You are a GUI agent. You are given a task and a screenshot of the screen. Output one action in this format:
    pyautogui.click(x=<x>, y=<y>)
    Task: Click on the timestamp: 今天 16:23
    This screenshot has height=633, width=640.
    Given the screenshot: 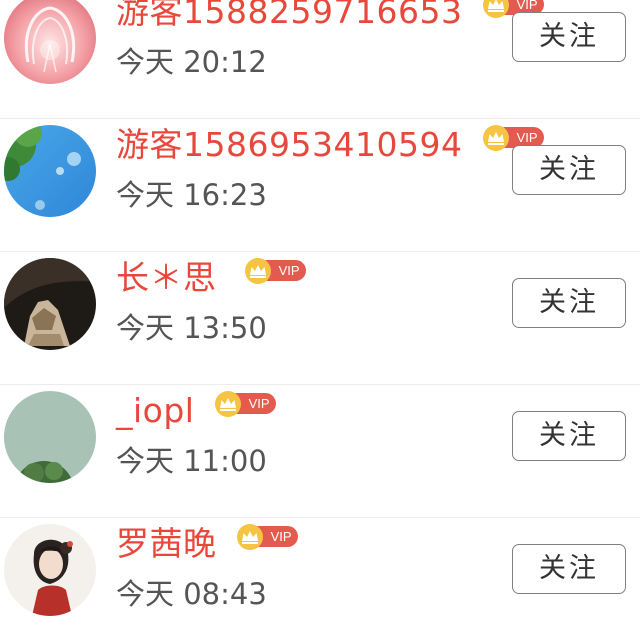 What is the action you would take?
    pyautogui.click(x=191, y=195)
    